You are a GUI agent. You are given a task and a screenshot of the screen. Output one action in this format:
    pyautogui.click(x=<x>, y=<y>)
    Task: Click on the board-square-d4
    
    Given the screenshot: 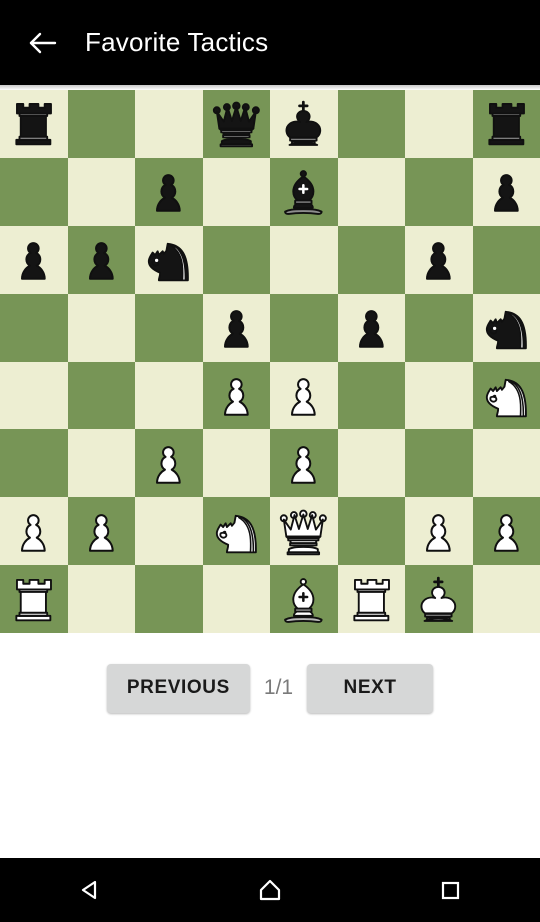 What is the action you would take?
    pyautogui.click(x=236, y=395)
    